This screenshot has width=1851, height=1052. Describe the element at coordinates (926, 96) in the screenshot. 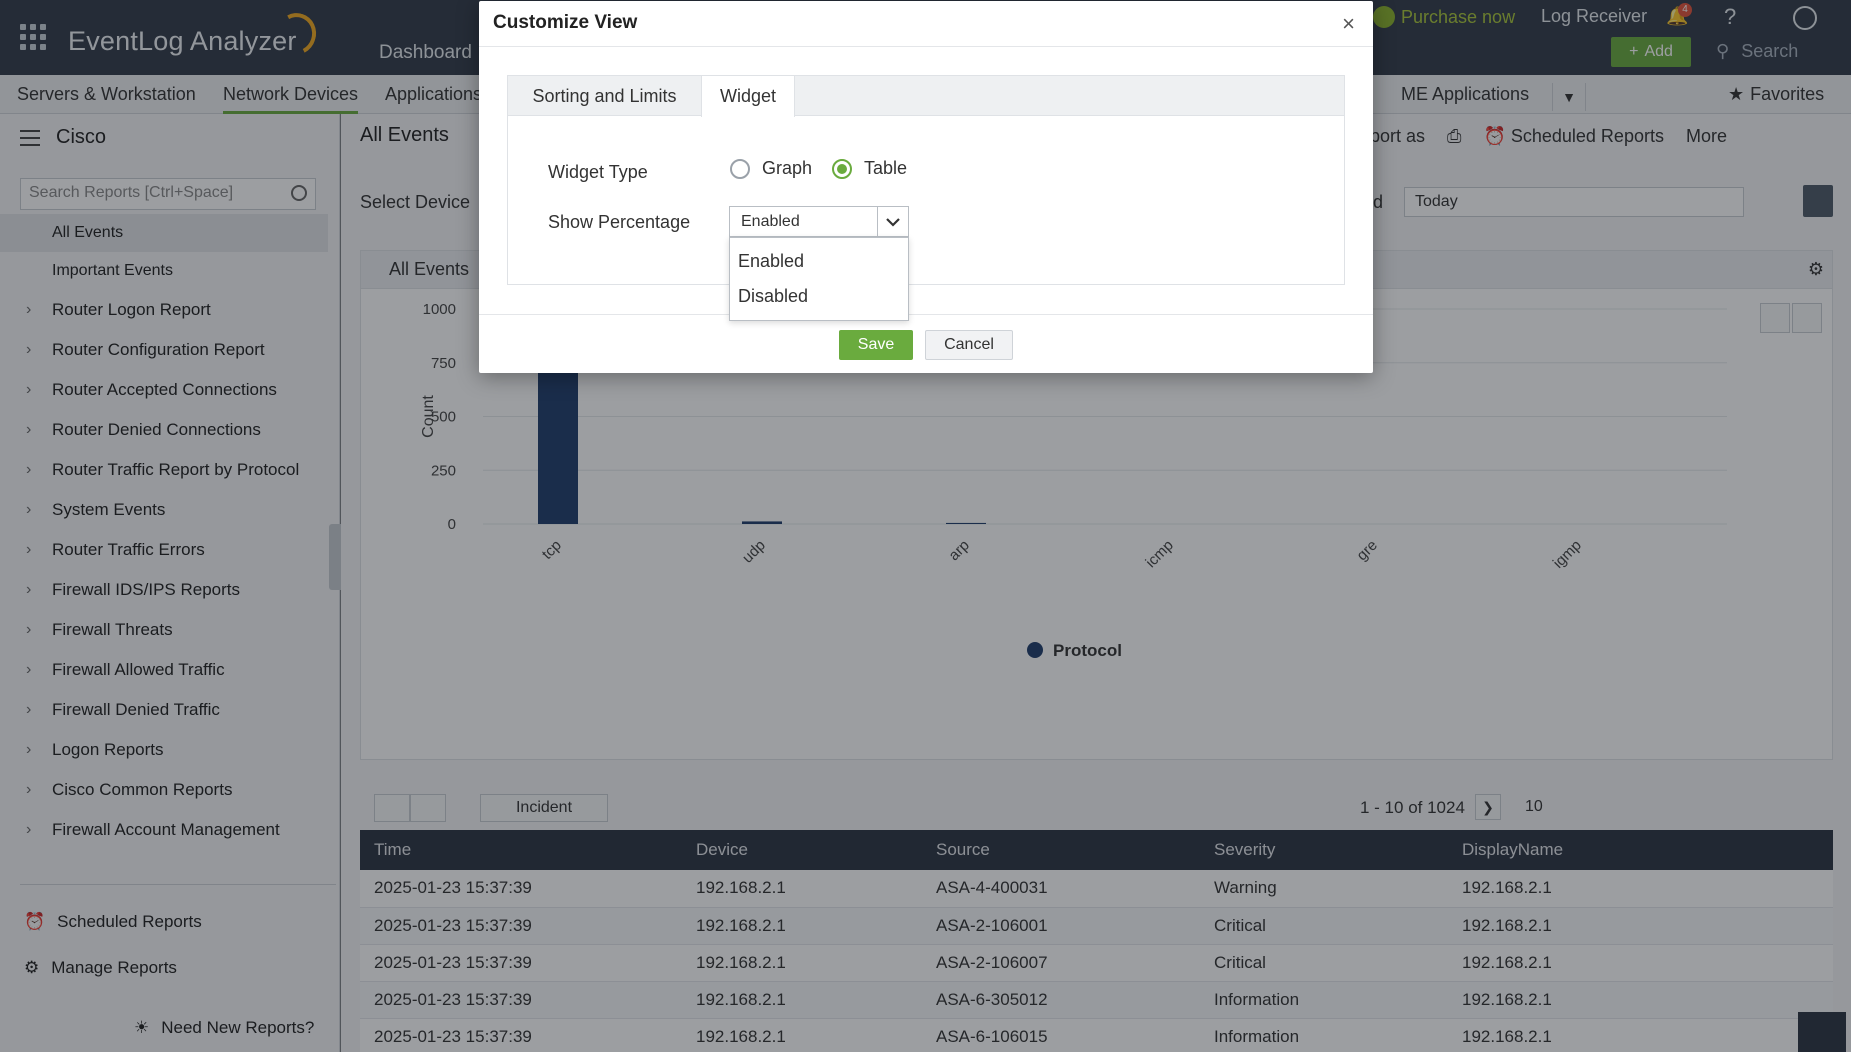

I see `dialog-tabs: Sorting and Limits Widget` at that location.